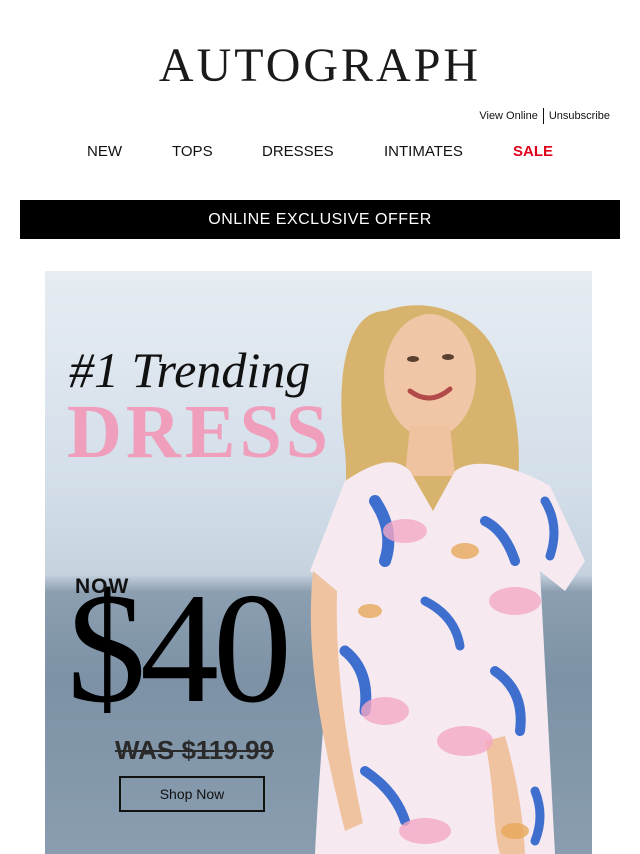 This screenshot has height=854, width=640. I want to click on nav-item-tops: TOPS, so click(192, 151).